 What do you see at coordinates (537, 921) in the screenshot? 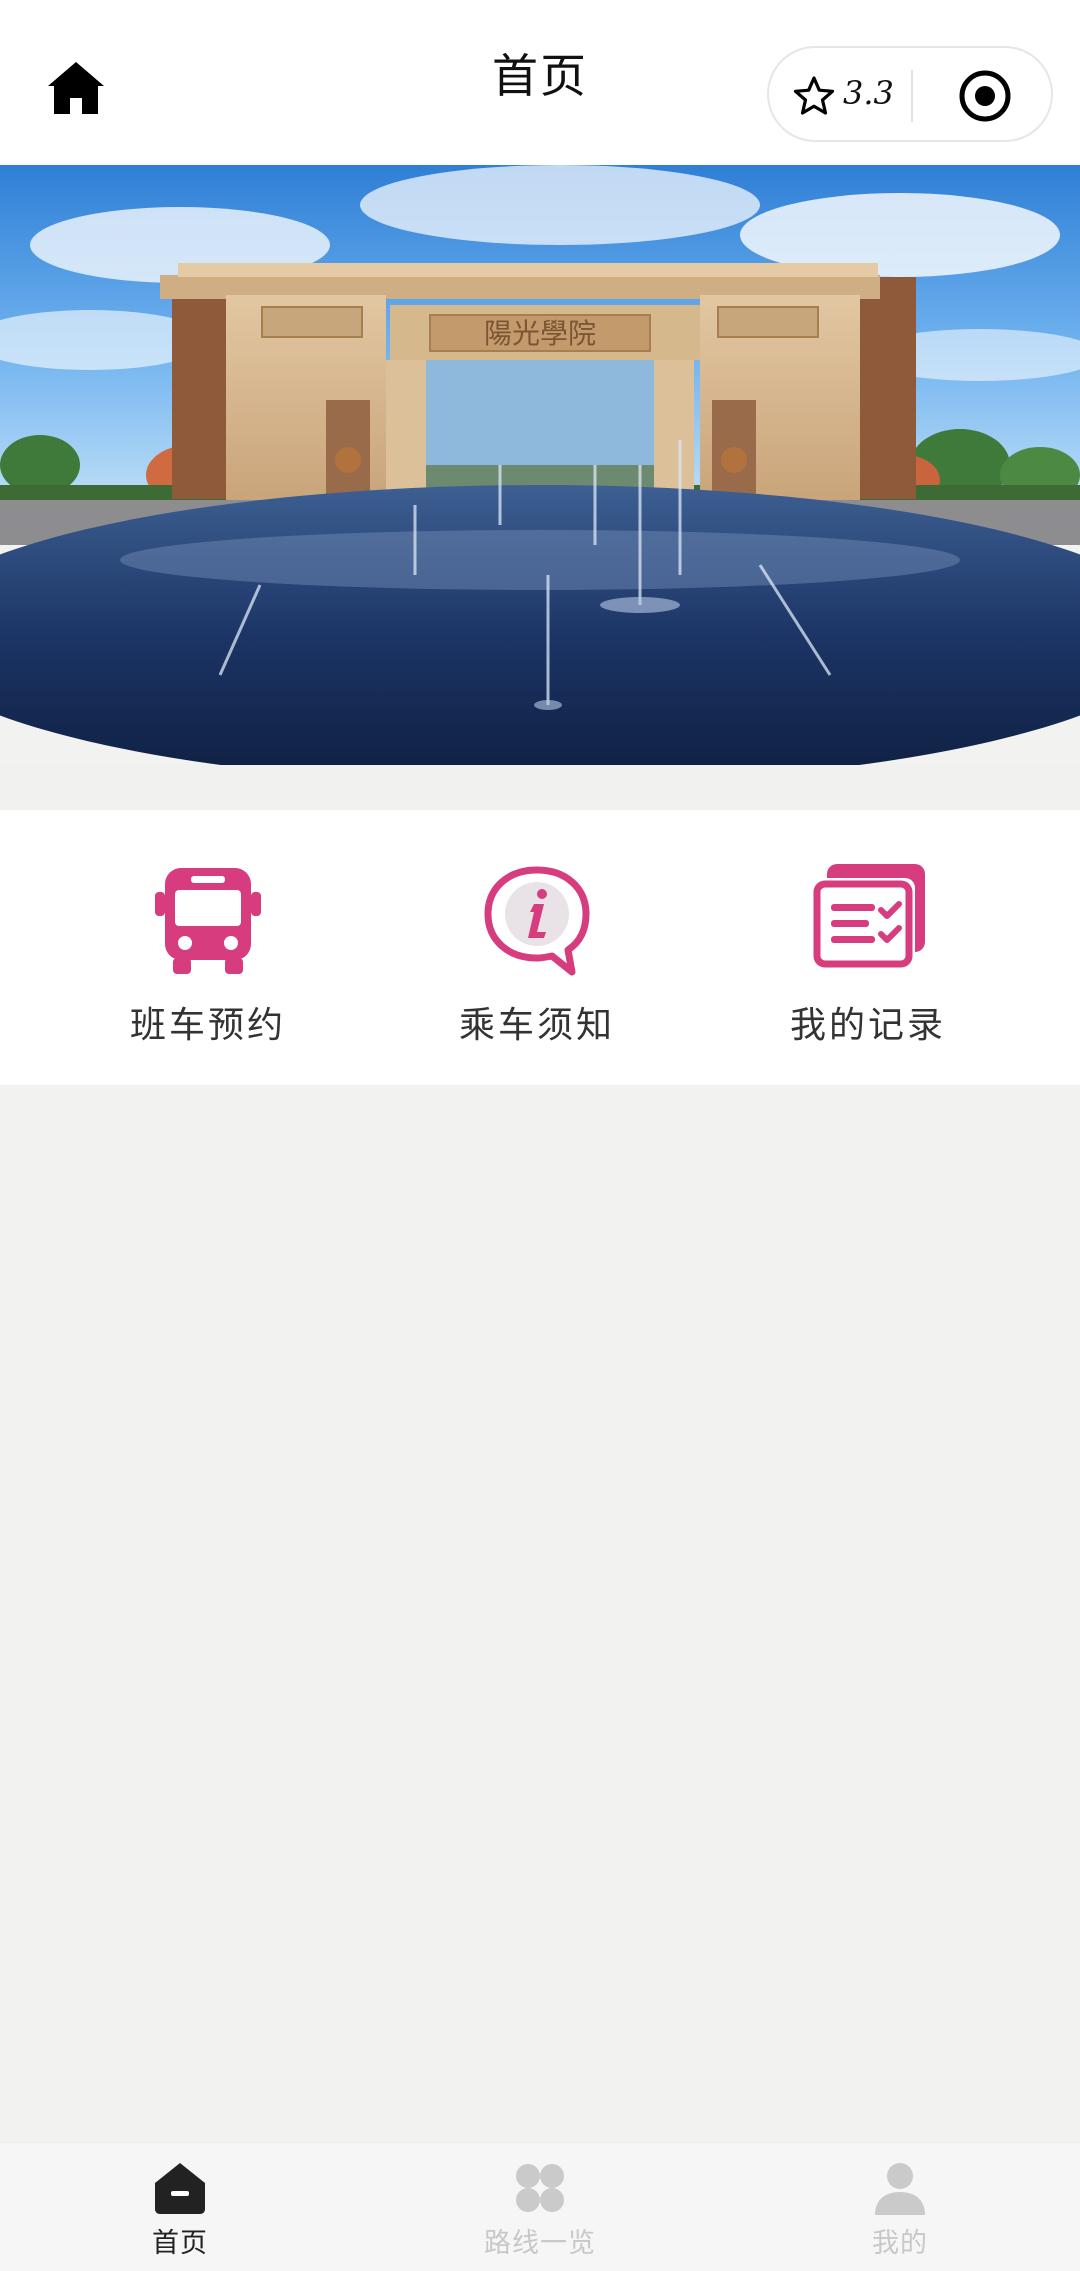
I see `info-bubble-icon` at bounding box center [537, 921].